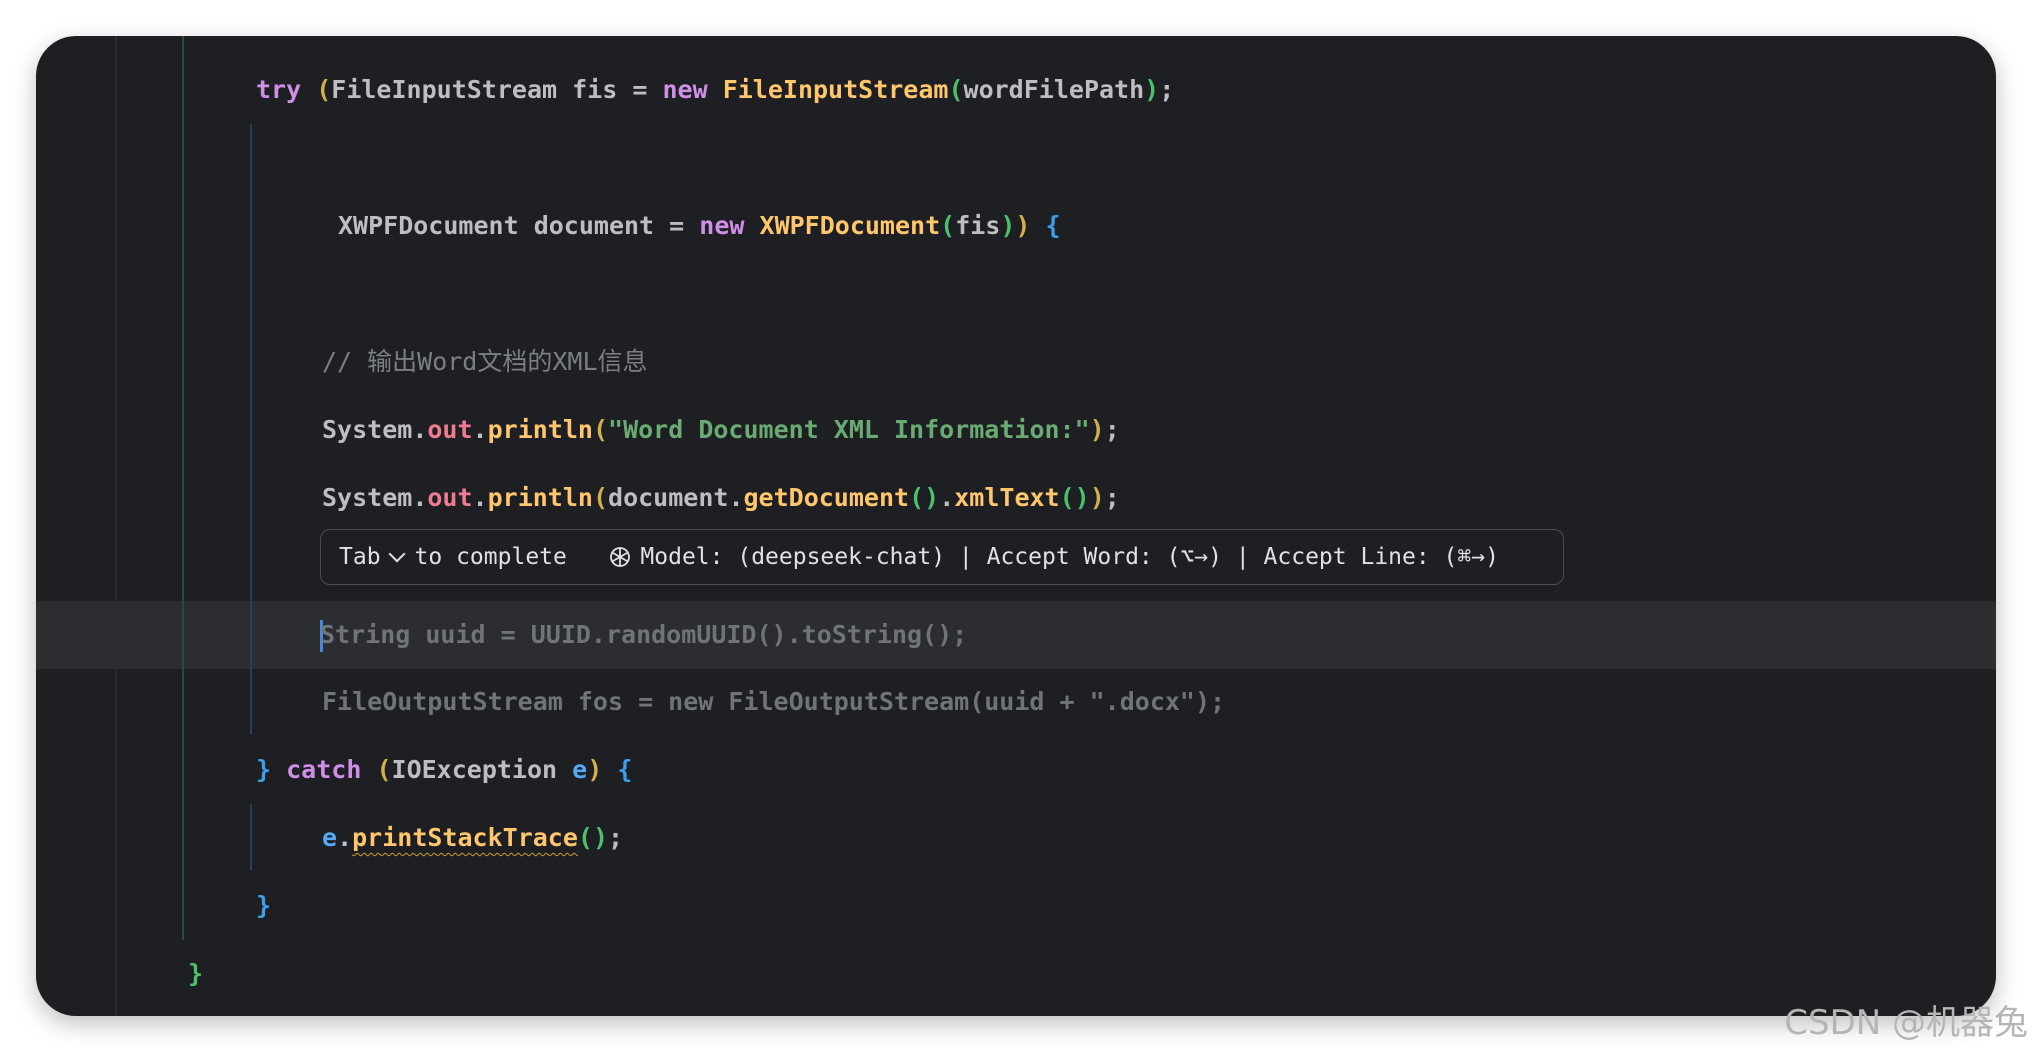 The image size is (2032, 1052). I want to click on variable: document, so click(594, 225).